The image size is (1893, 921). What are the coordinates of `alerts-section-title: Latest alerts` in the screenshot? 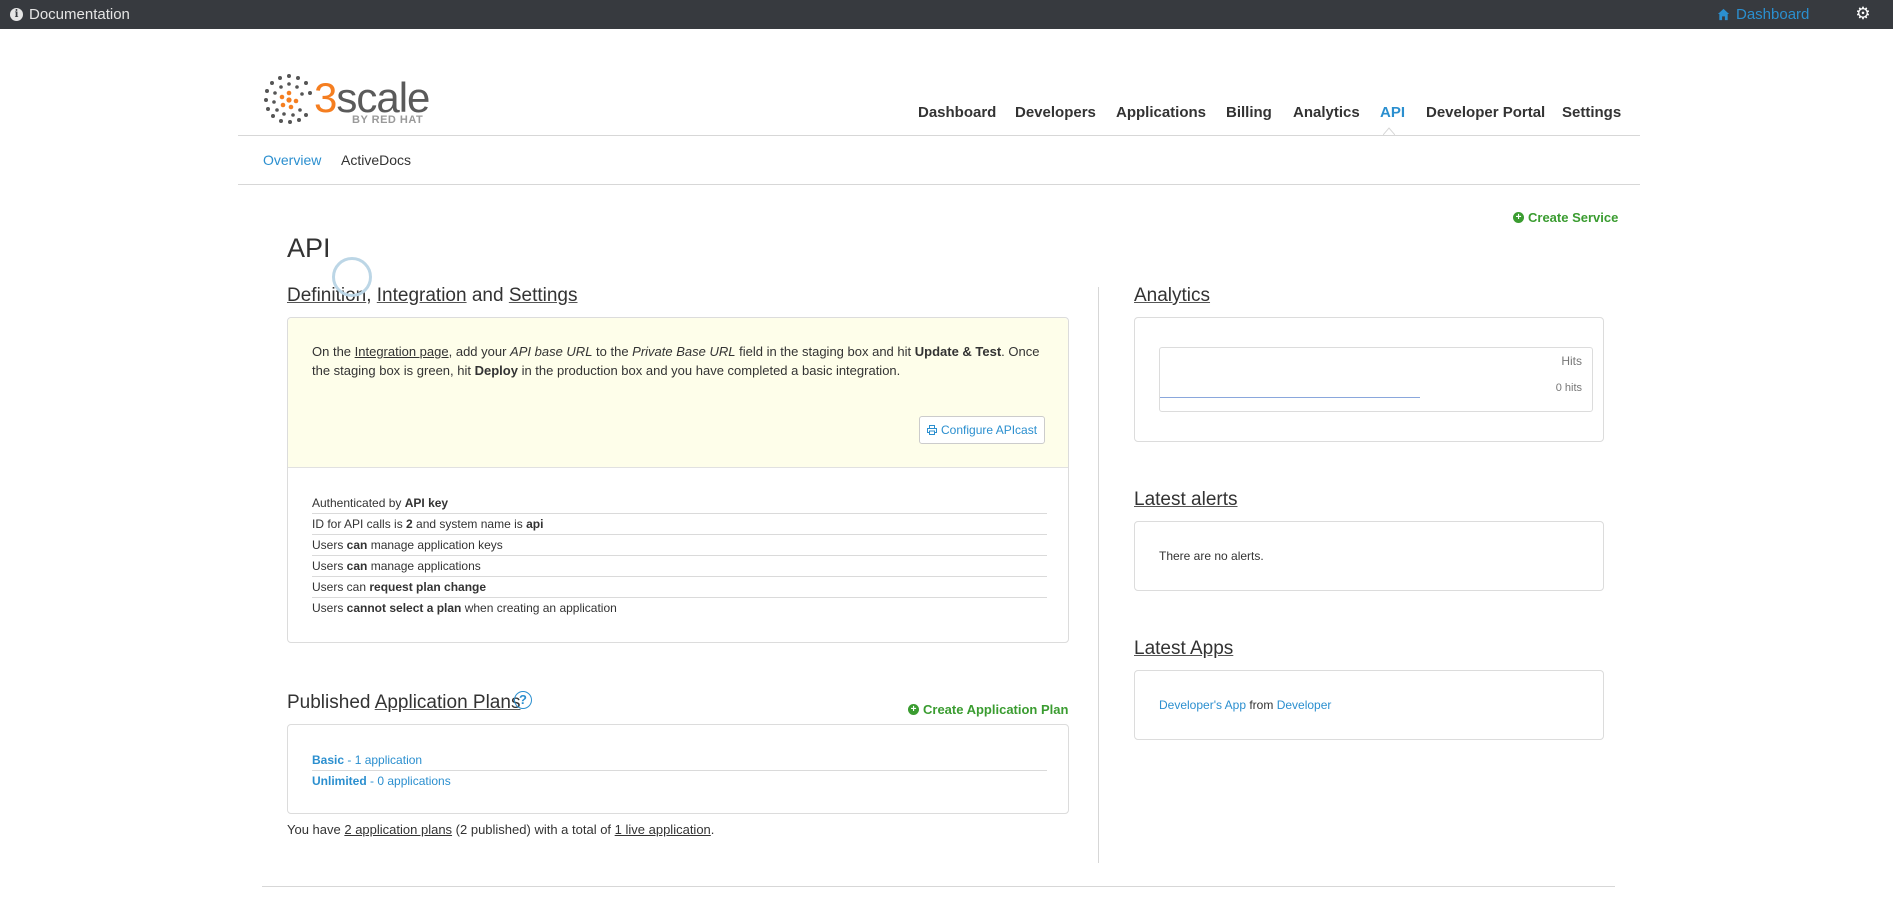 It's located at (1186, 500).